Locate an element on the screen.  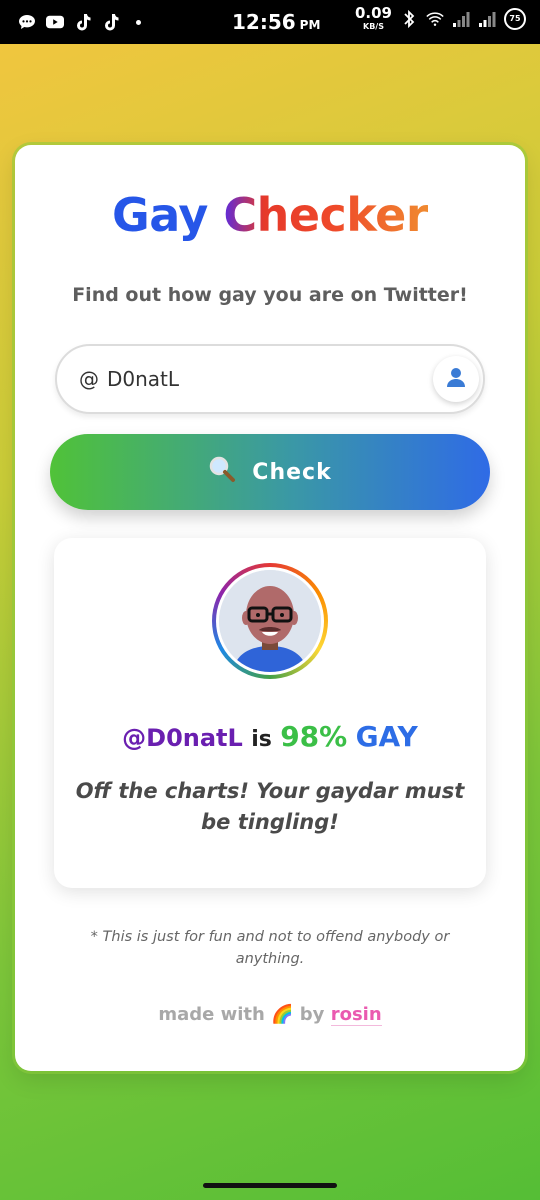
result-headline: @D0natL is 98% GAY is located at coordinates (270, 736).